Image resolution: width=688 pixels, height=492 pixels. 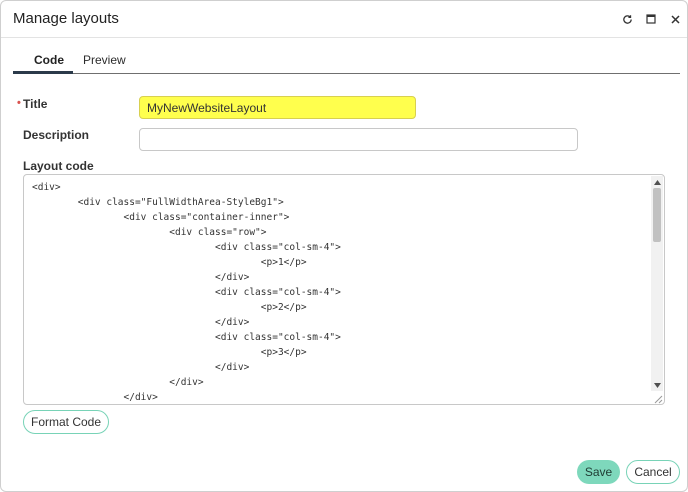 I want to click on save-button: Save, so click(x=598, y=472).